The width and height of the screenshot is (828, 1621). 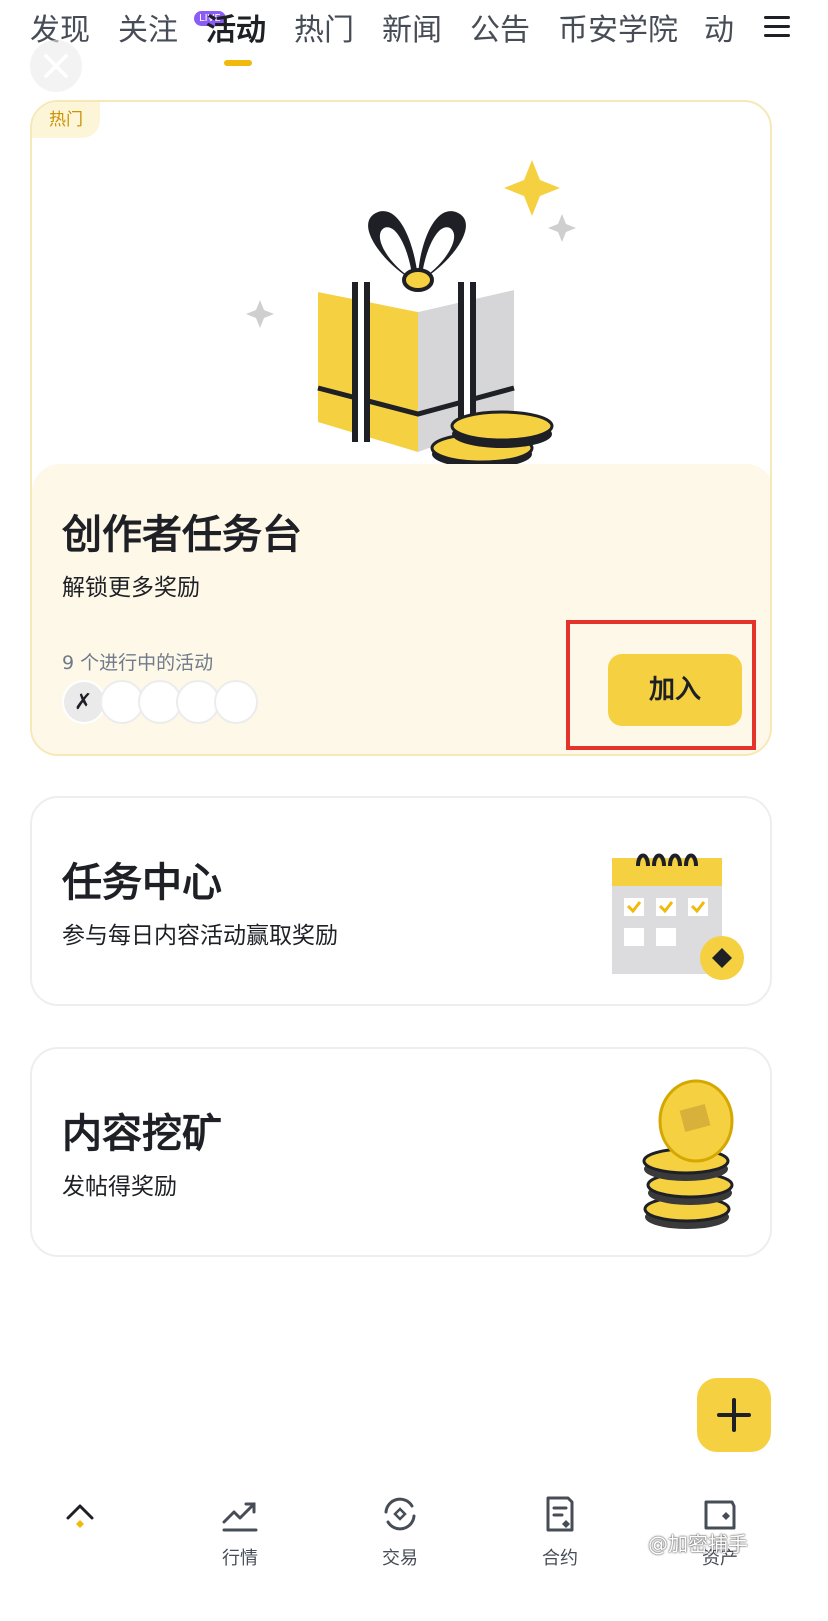 I want to click on home-icon, so click(x=80, y=1516).